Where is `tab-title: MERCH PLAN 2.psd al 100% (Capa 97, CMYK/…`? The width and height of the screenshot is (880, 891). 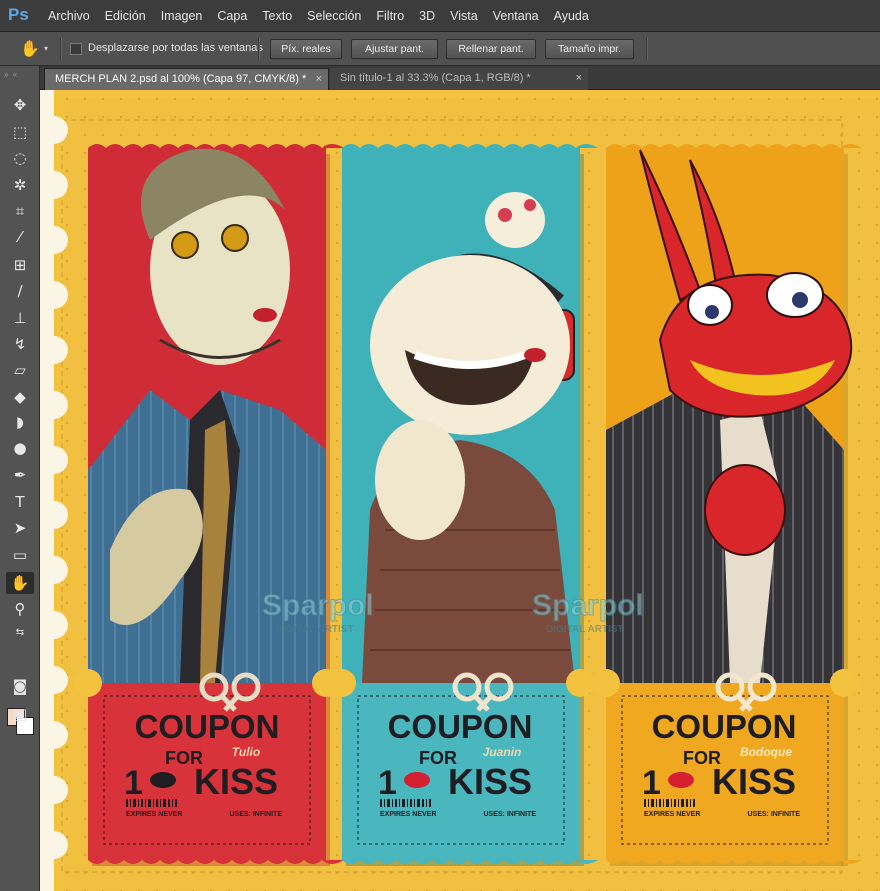 tab-title: MERCH PLAN 2.psd al 100% (Capa 97, CMYK/… is located at coordinates (181, 79).